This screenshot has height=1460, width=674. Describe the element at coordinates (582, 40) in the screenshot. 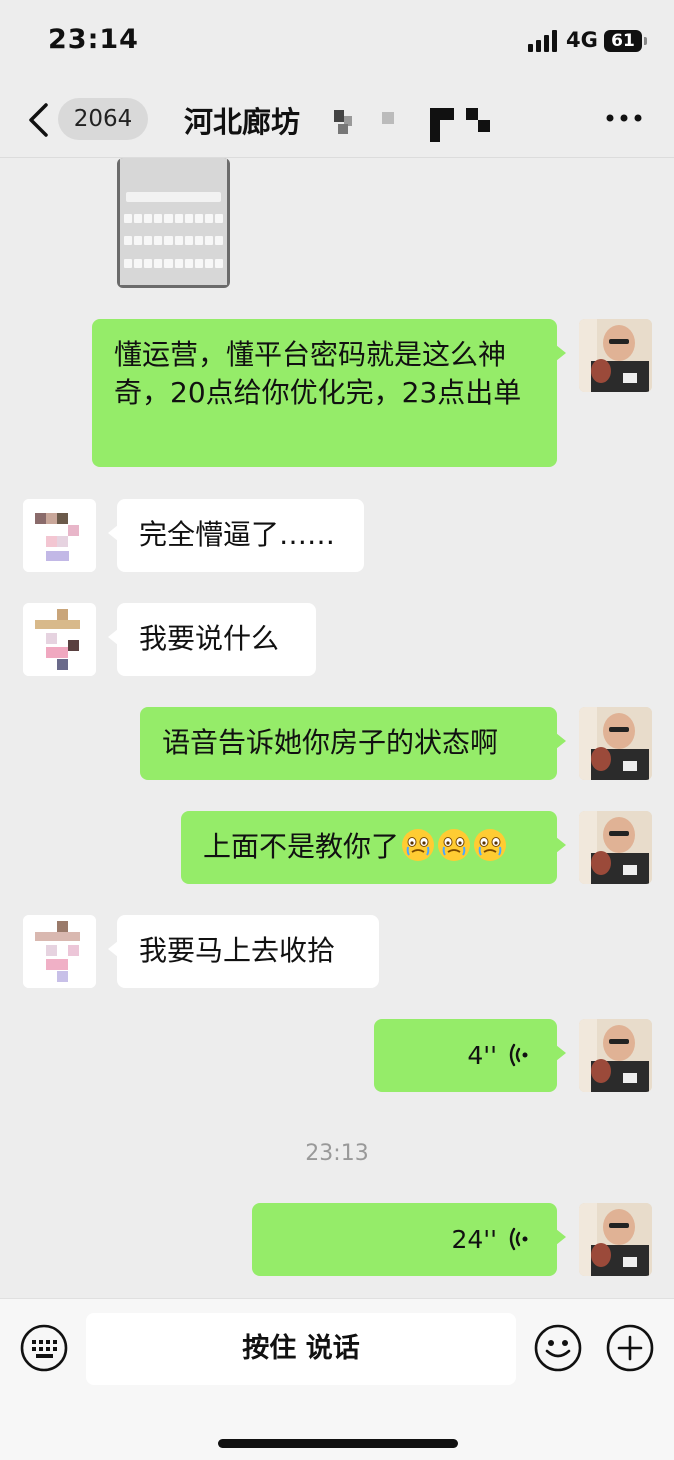

I see `network-type: 4G` at that location.